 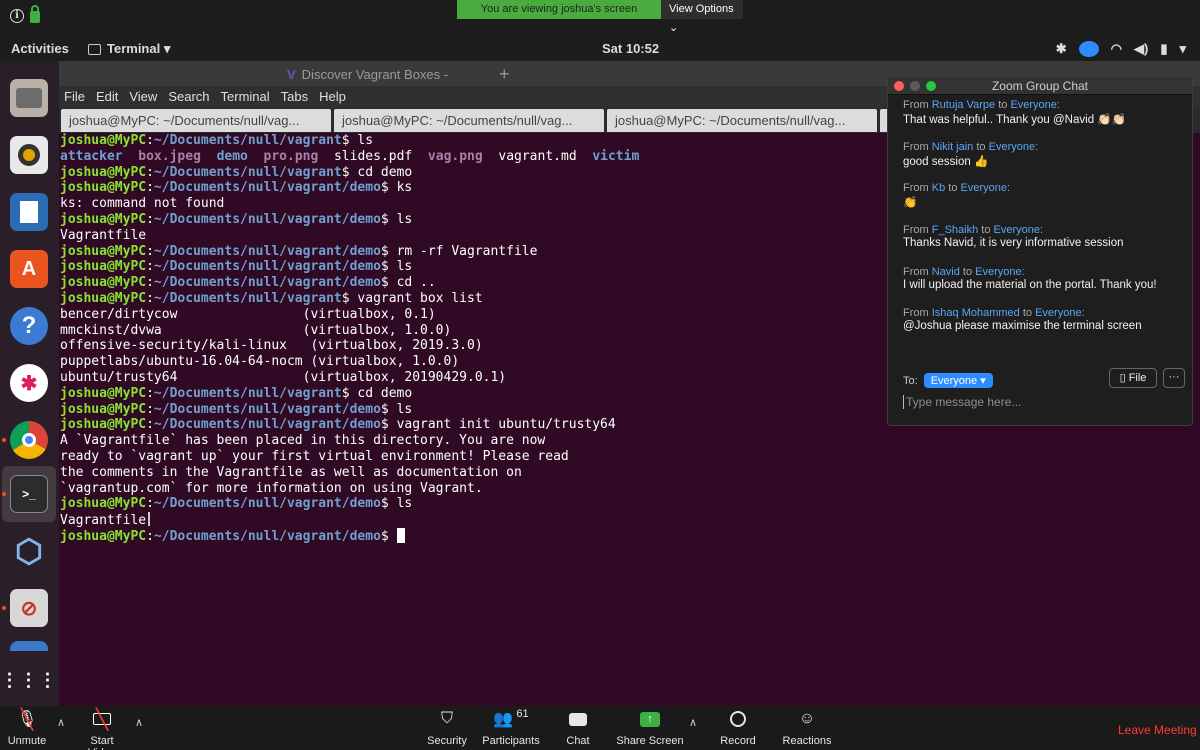 What do you see at coordinates (103, 521) in the screenshot?
I see `output-text: Vagrantfile` at bounding box center [103, 521].